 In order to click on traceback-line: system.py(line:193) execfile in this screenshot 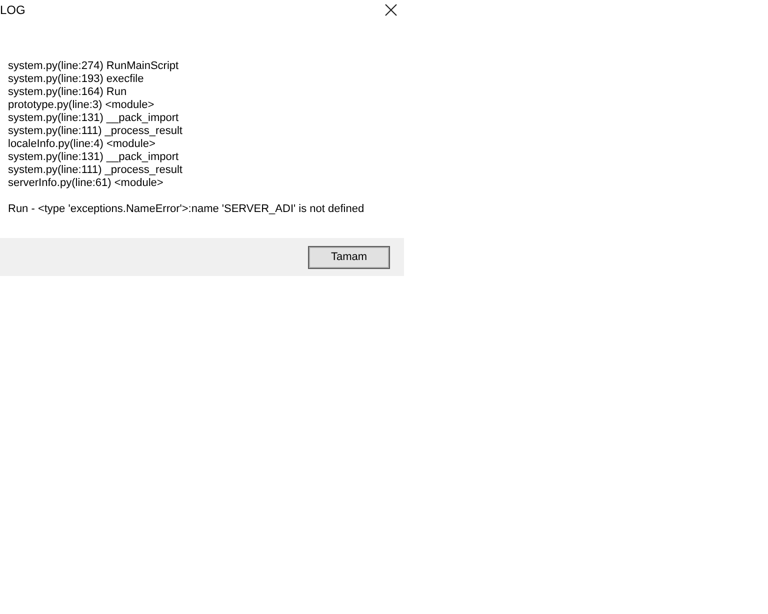, I will do `click(76, 79)`.